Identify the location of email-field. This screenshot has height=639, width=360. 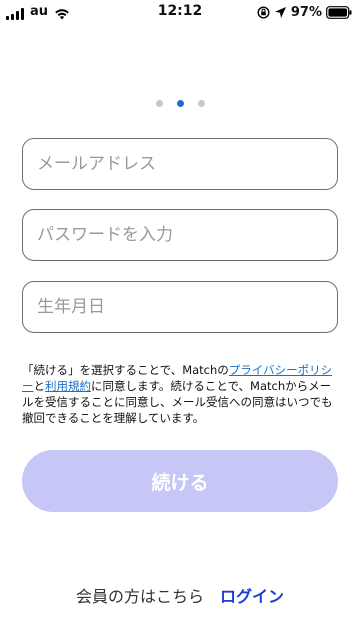
(180, 164).